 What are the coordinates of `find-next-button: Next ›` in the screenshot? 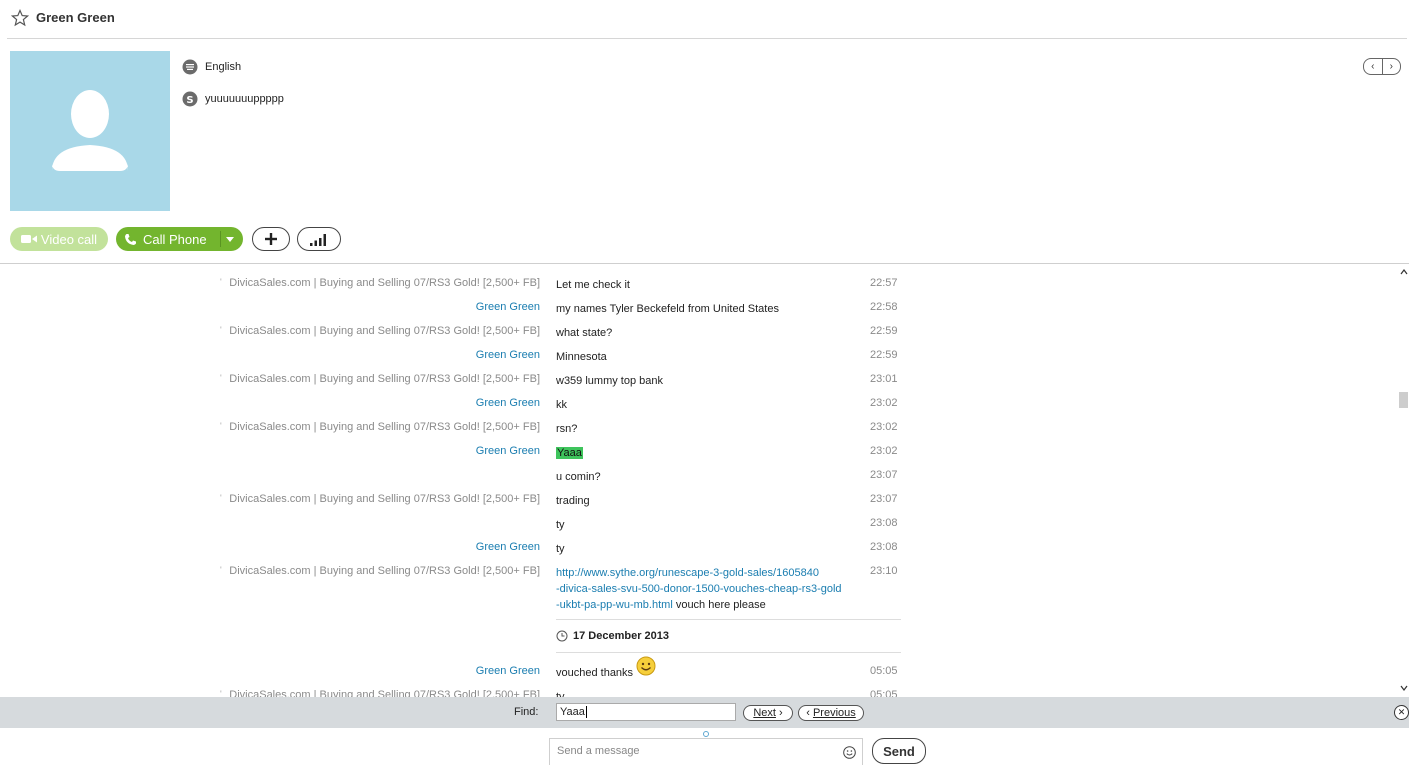 It's located at (768, 713).